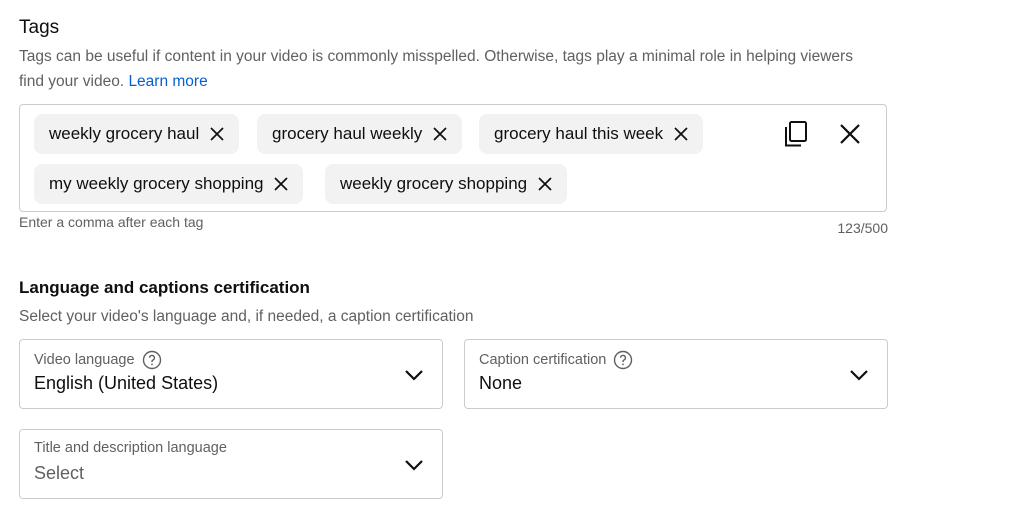 This screenshot has width=1036, height=506. Describe the element at coordinates (501, 383) in the screenshot. I see `caption-certification-value: None` at that location.